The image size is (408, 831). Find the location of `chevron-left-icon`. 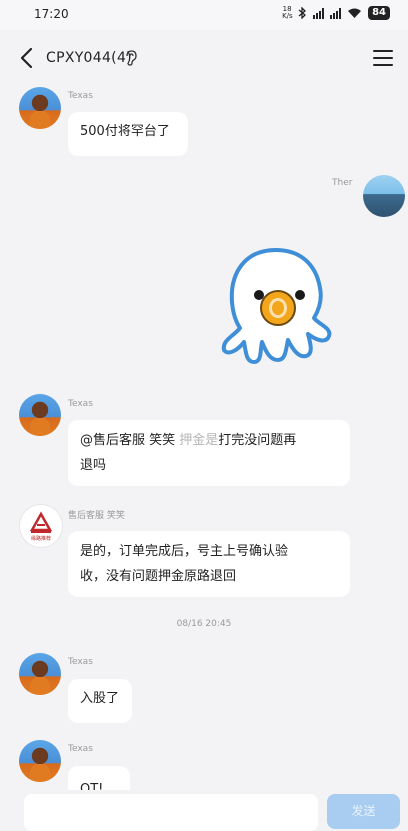

chevron-left-icon is located at coordinates (28, 58).